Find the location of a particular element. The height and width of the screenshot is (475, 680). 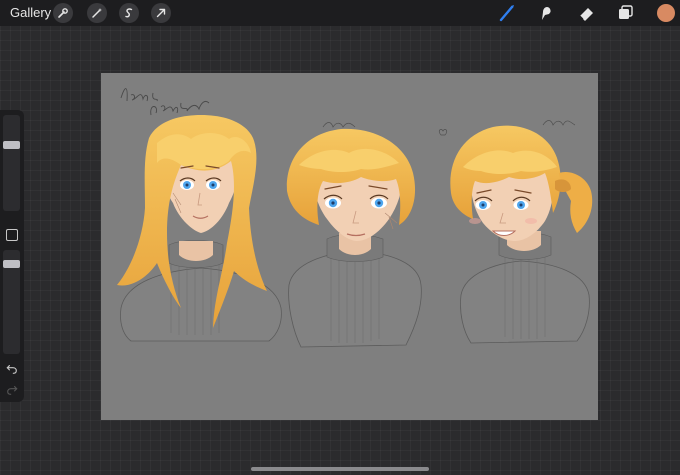

eraser-button is located at coordinates (587, 13).